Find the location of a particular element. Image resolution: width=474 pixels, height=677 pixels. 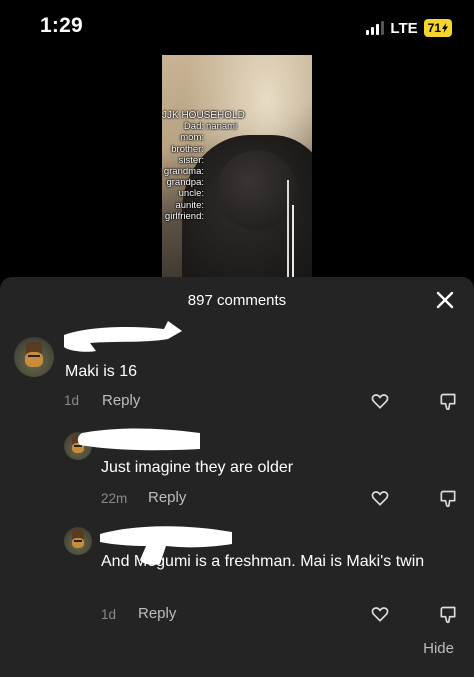

overlay-line: Dad: nanami is located at coordinates (199, 127).